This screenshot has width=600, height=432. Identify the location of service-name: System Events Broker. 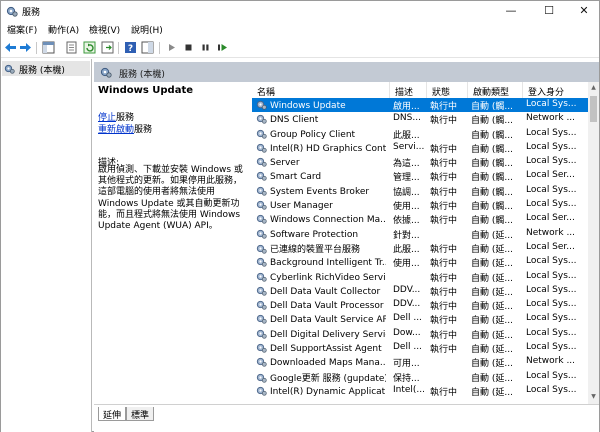
(320, 191).